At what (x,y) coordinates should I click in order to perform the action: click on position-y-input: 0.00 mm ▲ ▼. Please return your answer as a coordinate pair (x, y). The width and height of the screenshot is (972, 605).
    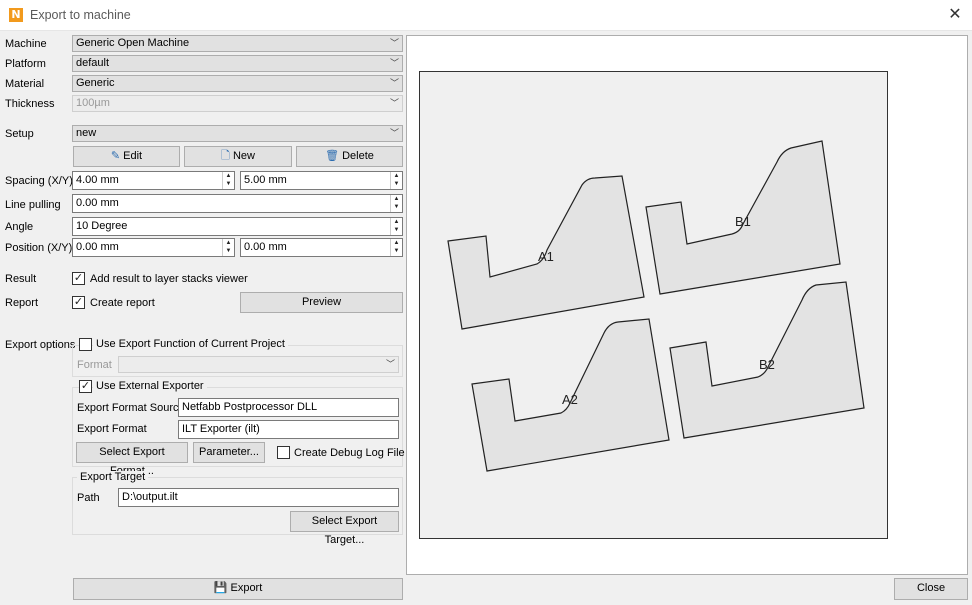
    Looking at the image, I should click on (321, 247).